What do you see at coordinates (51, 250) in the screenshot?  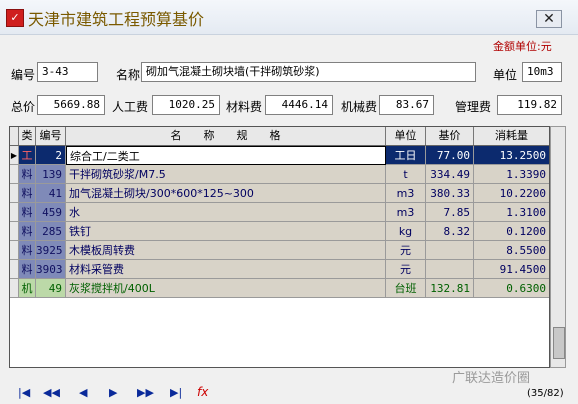 I see `code-cell: 3925` at bounding box center [51, 250].